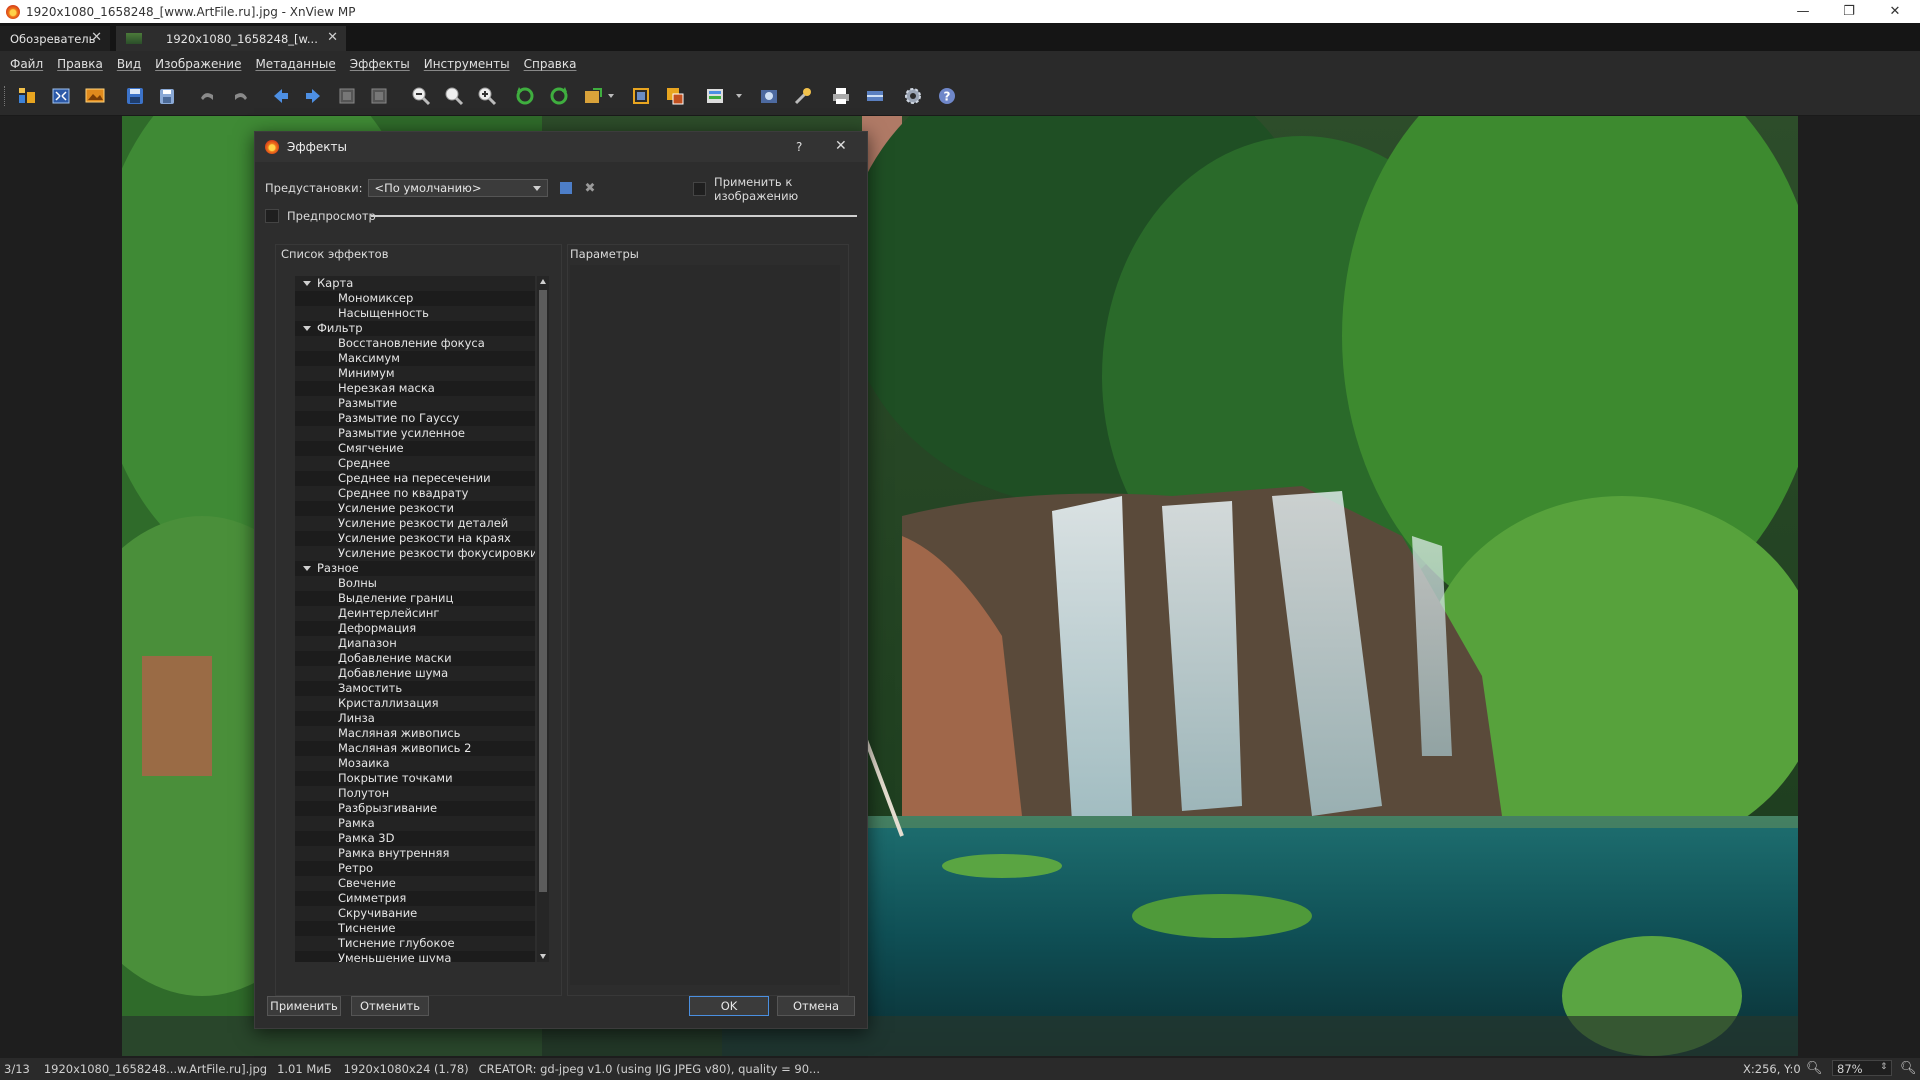  I want to click on capture-button, so click(769, 96).